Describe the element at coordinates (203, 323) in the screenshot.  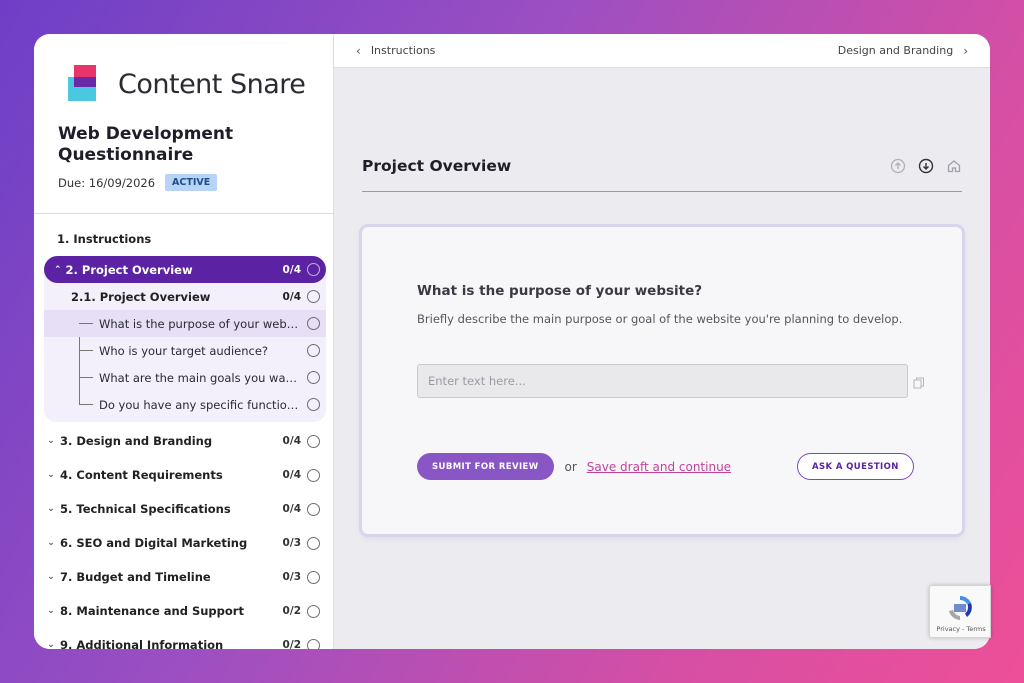
I see `question-label: What is the purpose of your website?` at that location.